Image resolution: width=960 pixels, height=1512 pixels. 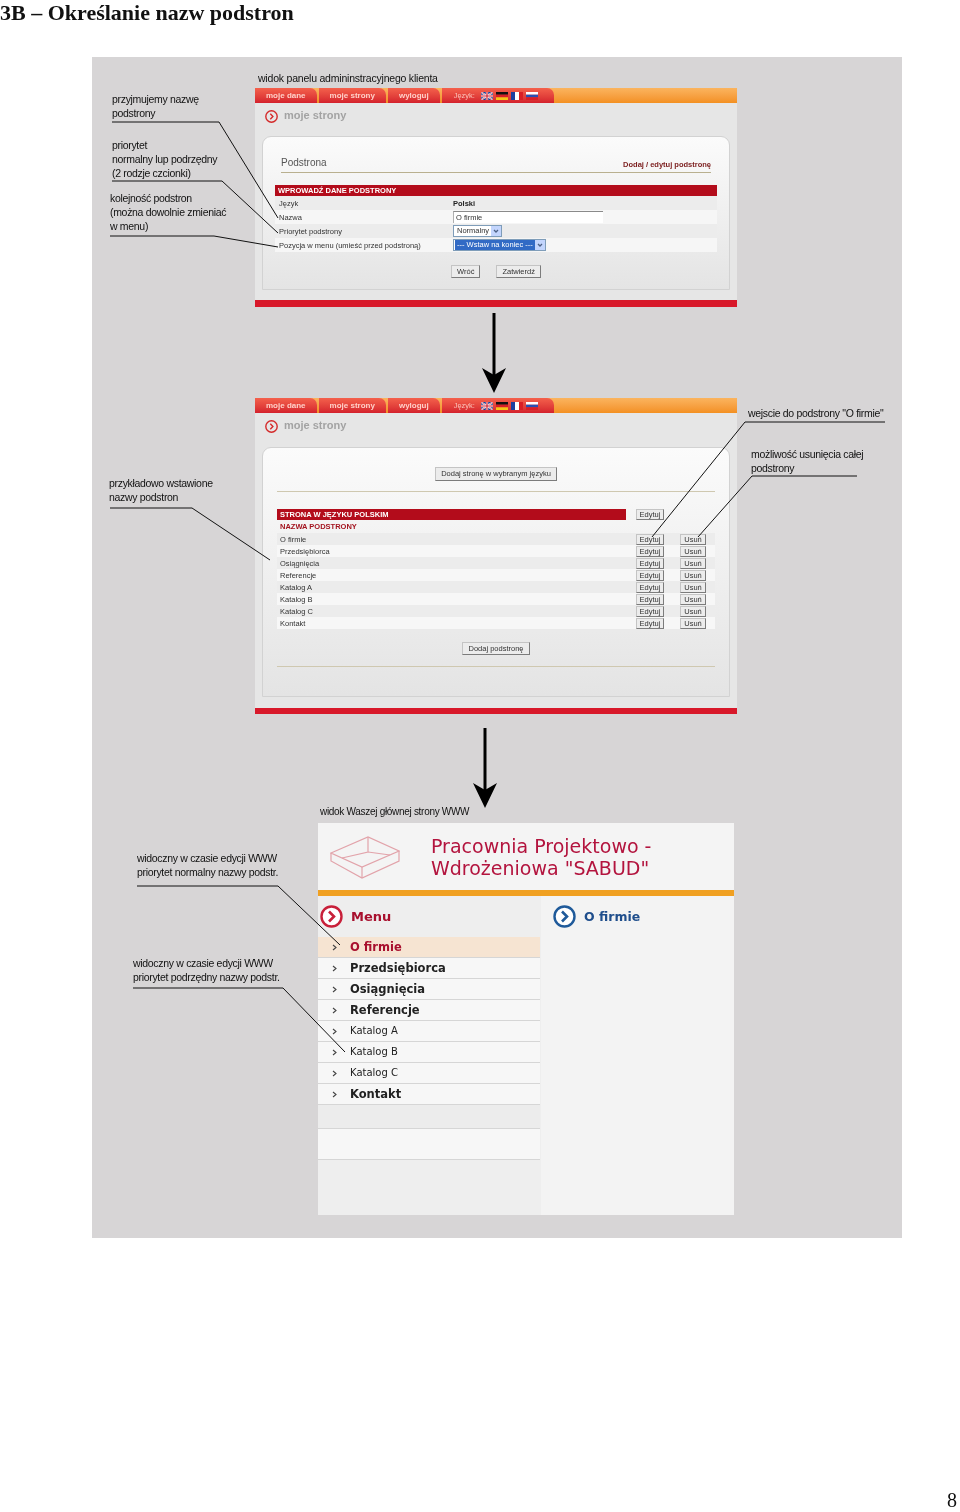 What do you see at coordinates (429, 968) in the screenshot?
I see `menu-item: Przedsiębiorca` at bounding box center [429, 968].